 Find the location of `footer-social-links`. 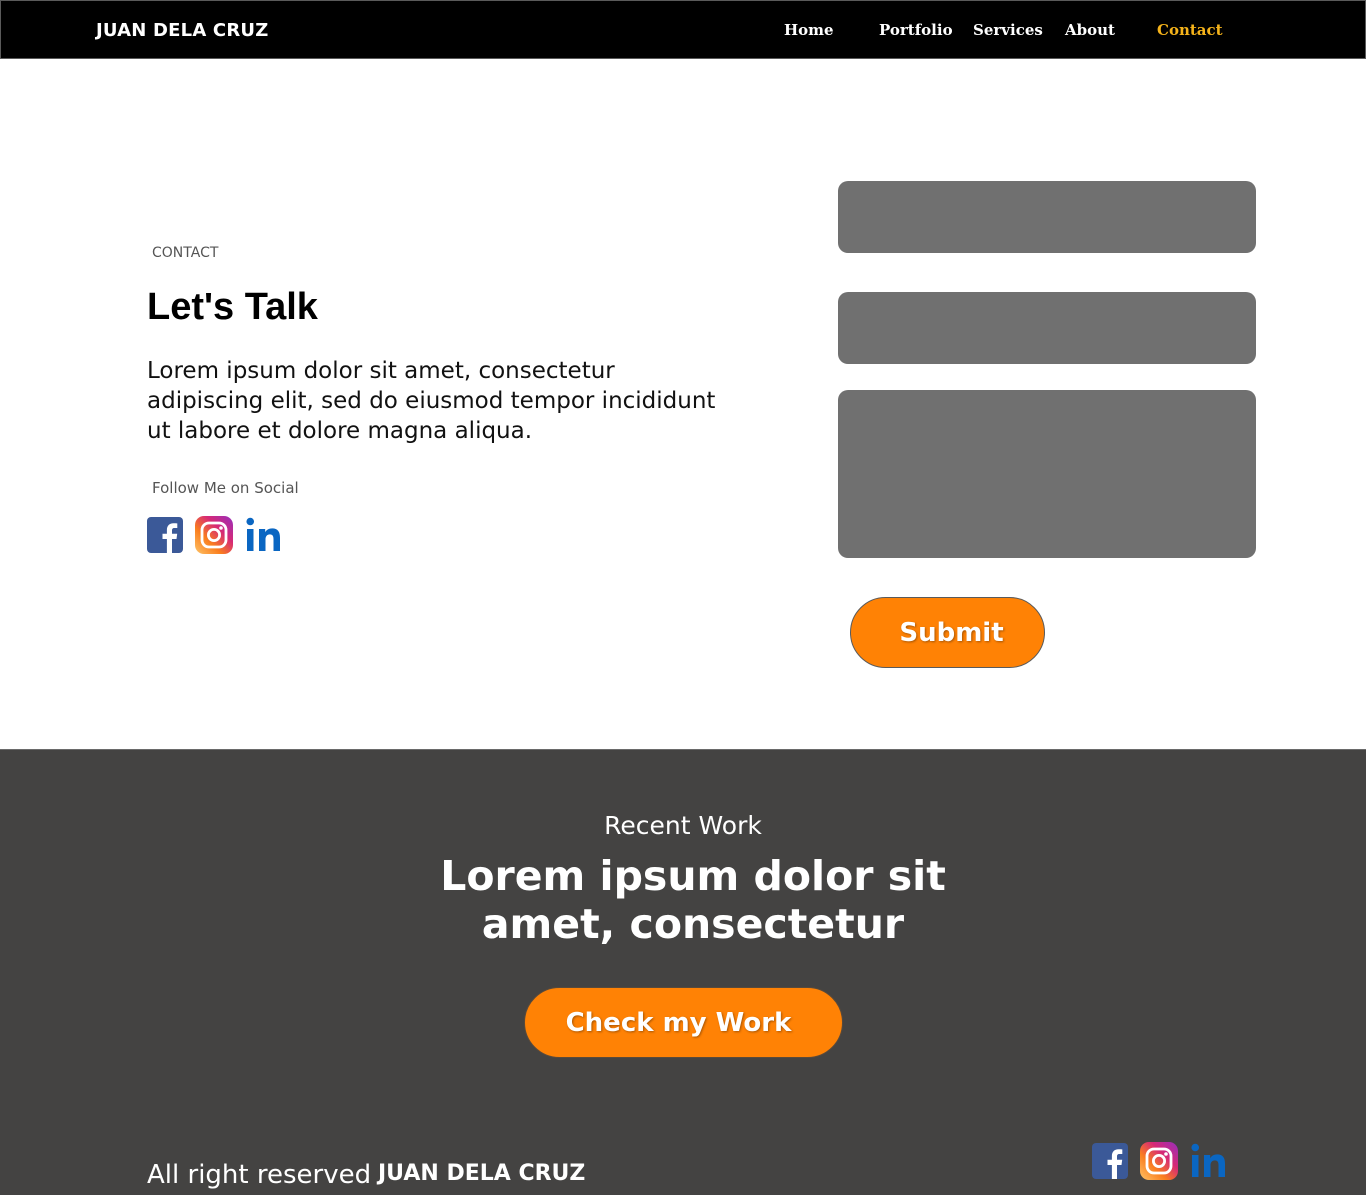

footer-social-links is located at coordinates (1161, 1163).